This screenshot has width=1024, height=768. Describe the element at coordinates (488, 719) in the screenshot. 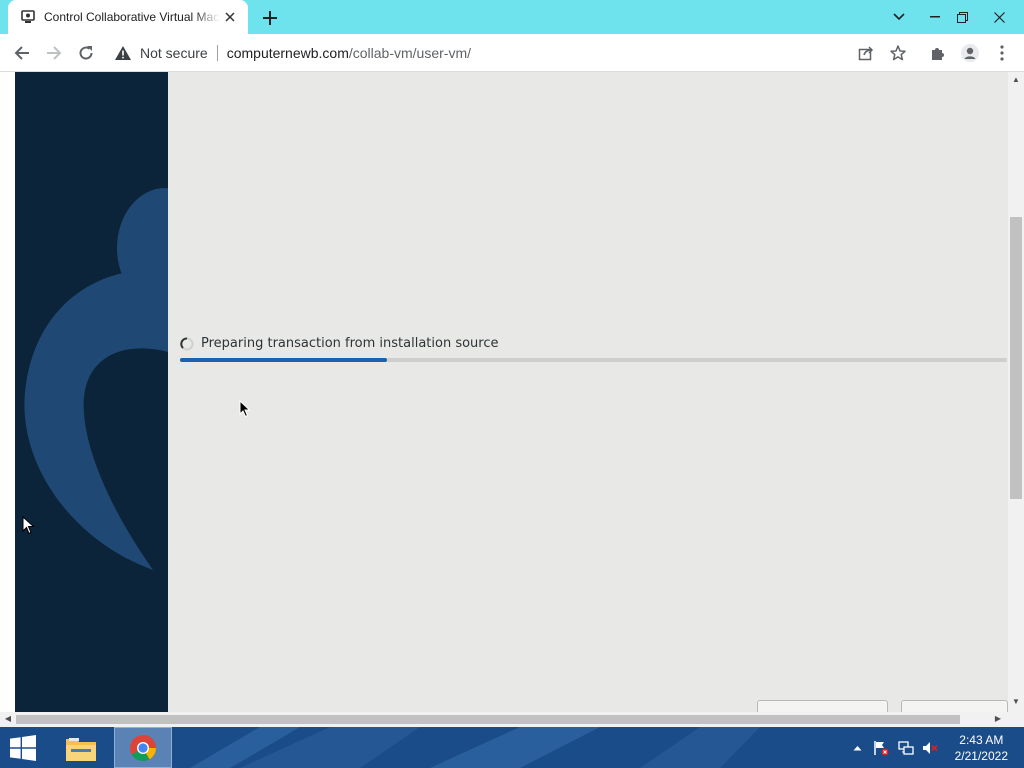

I see `horizontal-scroll-thumb` at that location.